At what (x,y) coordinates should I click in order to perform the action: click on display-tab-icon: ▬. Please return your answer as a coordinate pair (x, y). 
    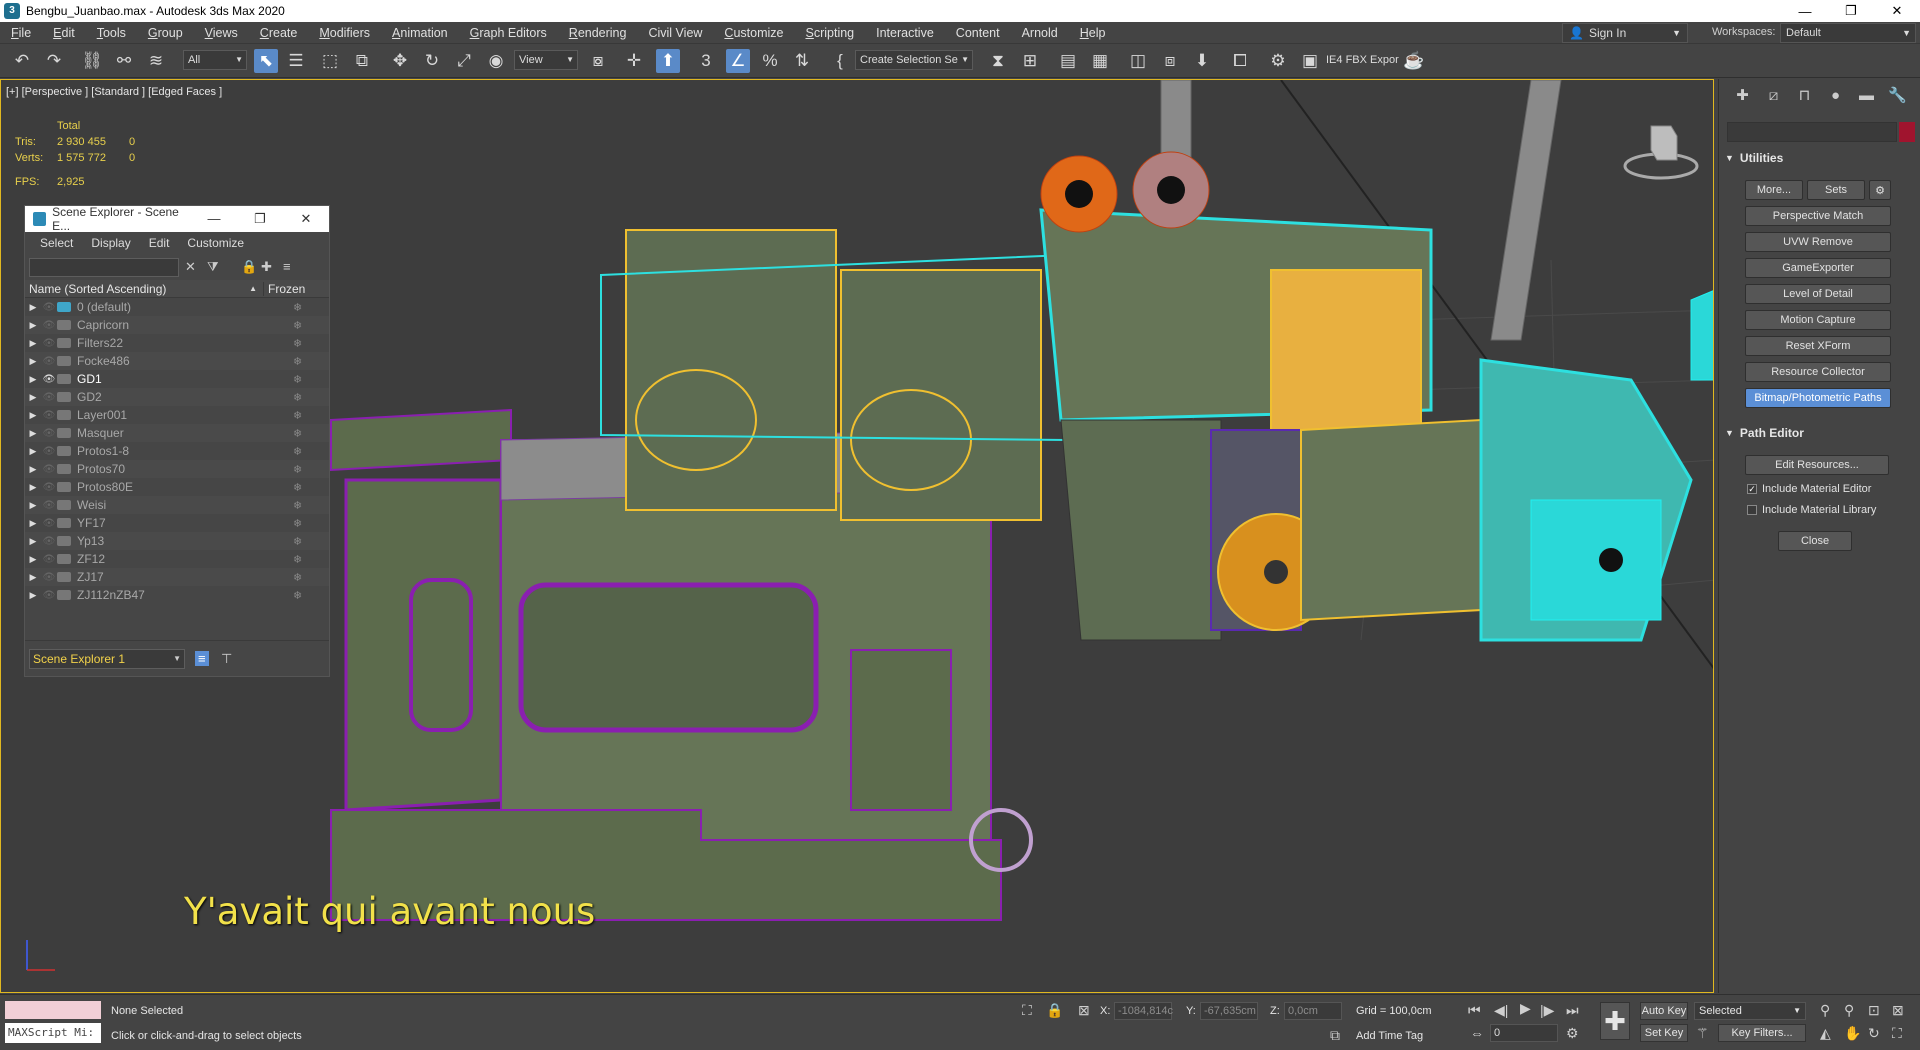
    Looking at the image, I should click on (1866, 95).